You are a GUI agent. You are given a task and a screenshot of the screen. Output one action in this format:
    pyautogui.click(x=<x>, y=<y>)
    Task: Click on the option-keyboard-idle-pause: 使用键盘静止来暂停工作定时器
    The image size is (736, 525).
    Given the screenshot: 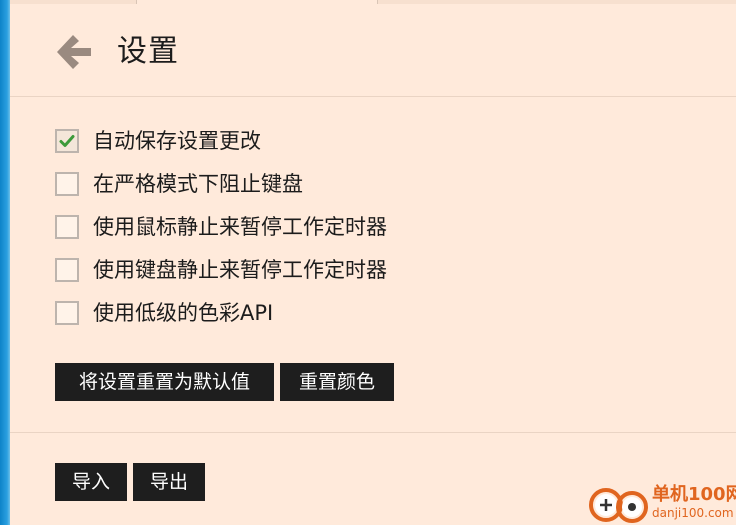 What is the action you would take?
    pyautogui.click(x=221, y=270)
    